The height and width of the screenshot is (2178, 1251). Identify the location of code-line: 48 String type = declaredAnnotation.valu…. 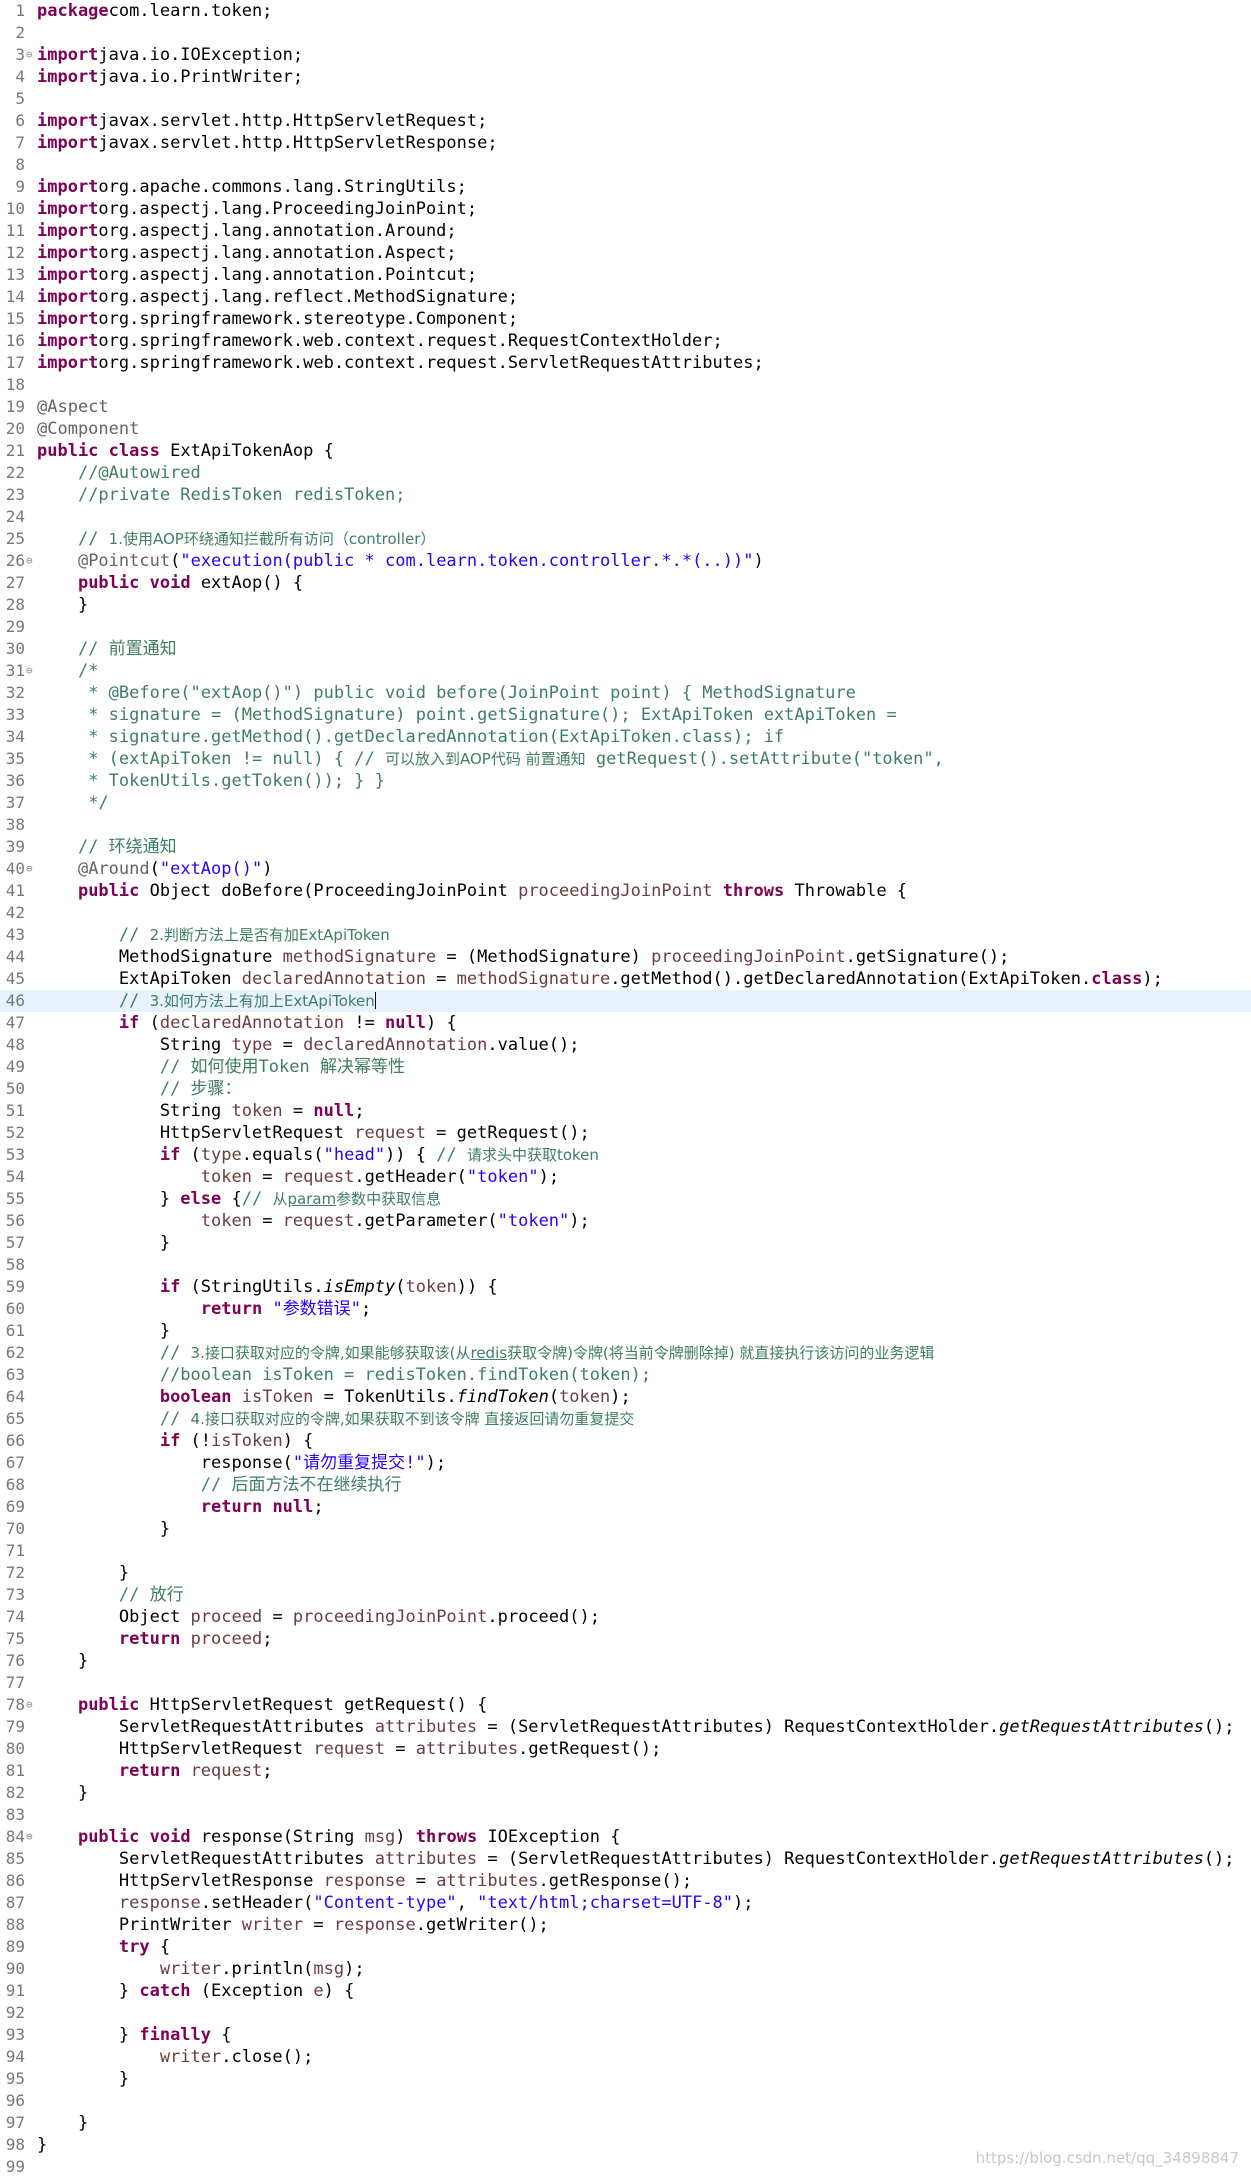
(625, 1045).